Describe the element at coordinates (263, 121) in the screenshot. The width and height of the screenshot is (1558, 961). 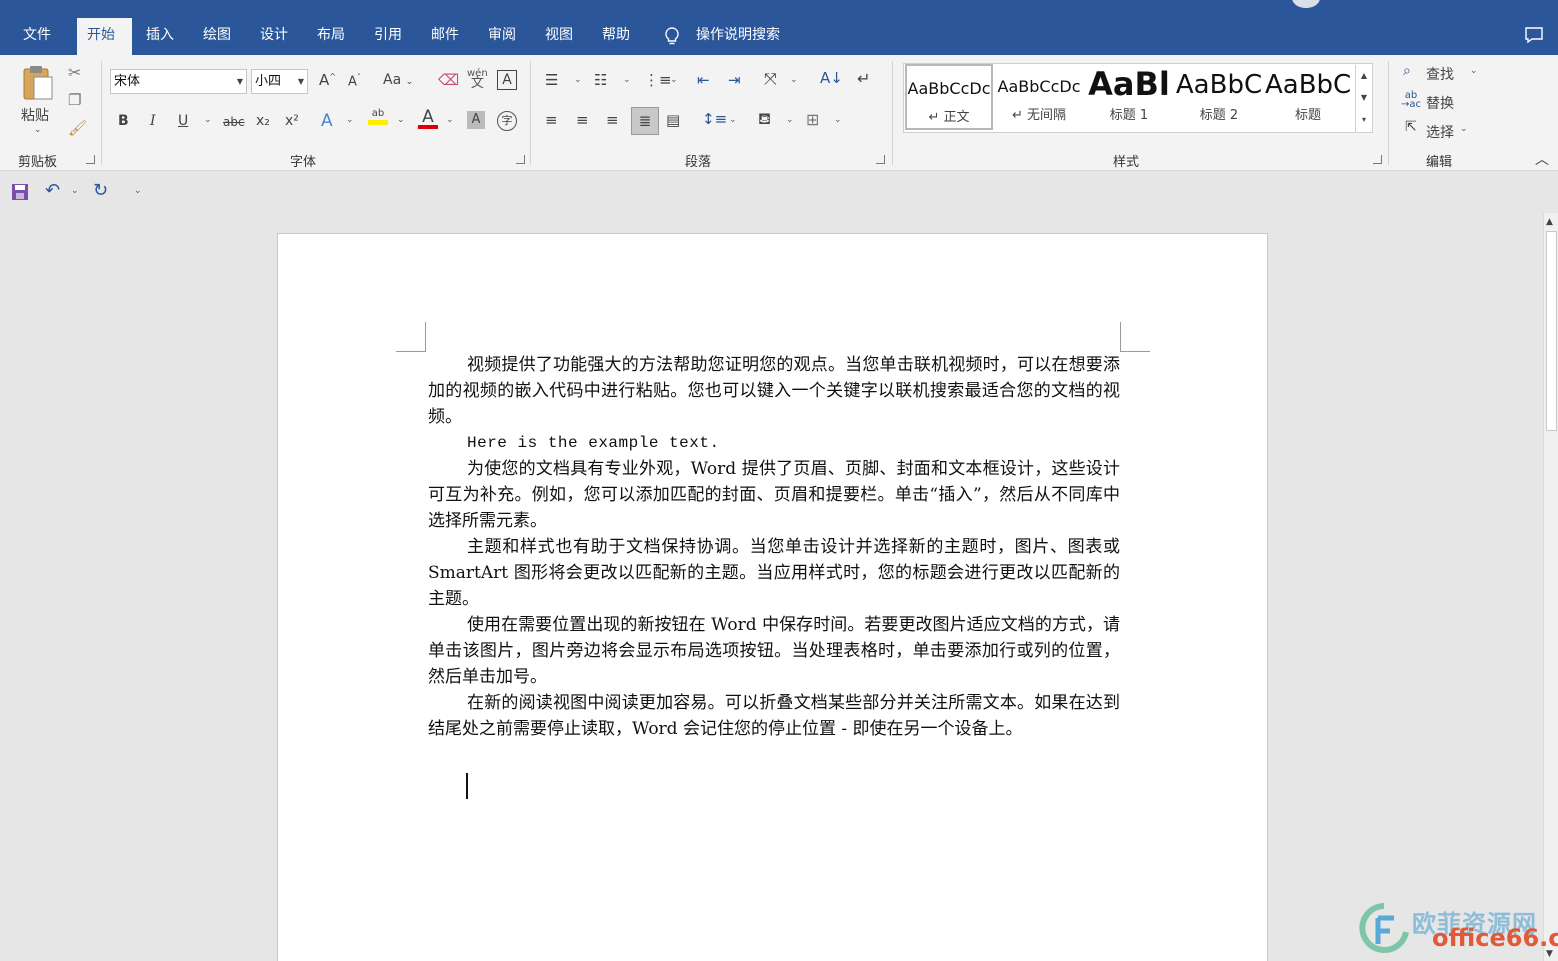
I see `subscript-button: x₂` at that location.